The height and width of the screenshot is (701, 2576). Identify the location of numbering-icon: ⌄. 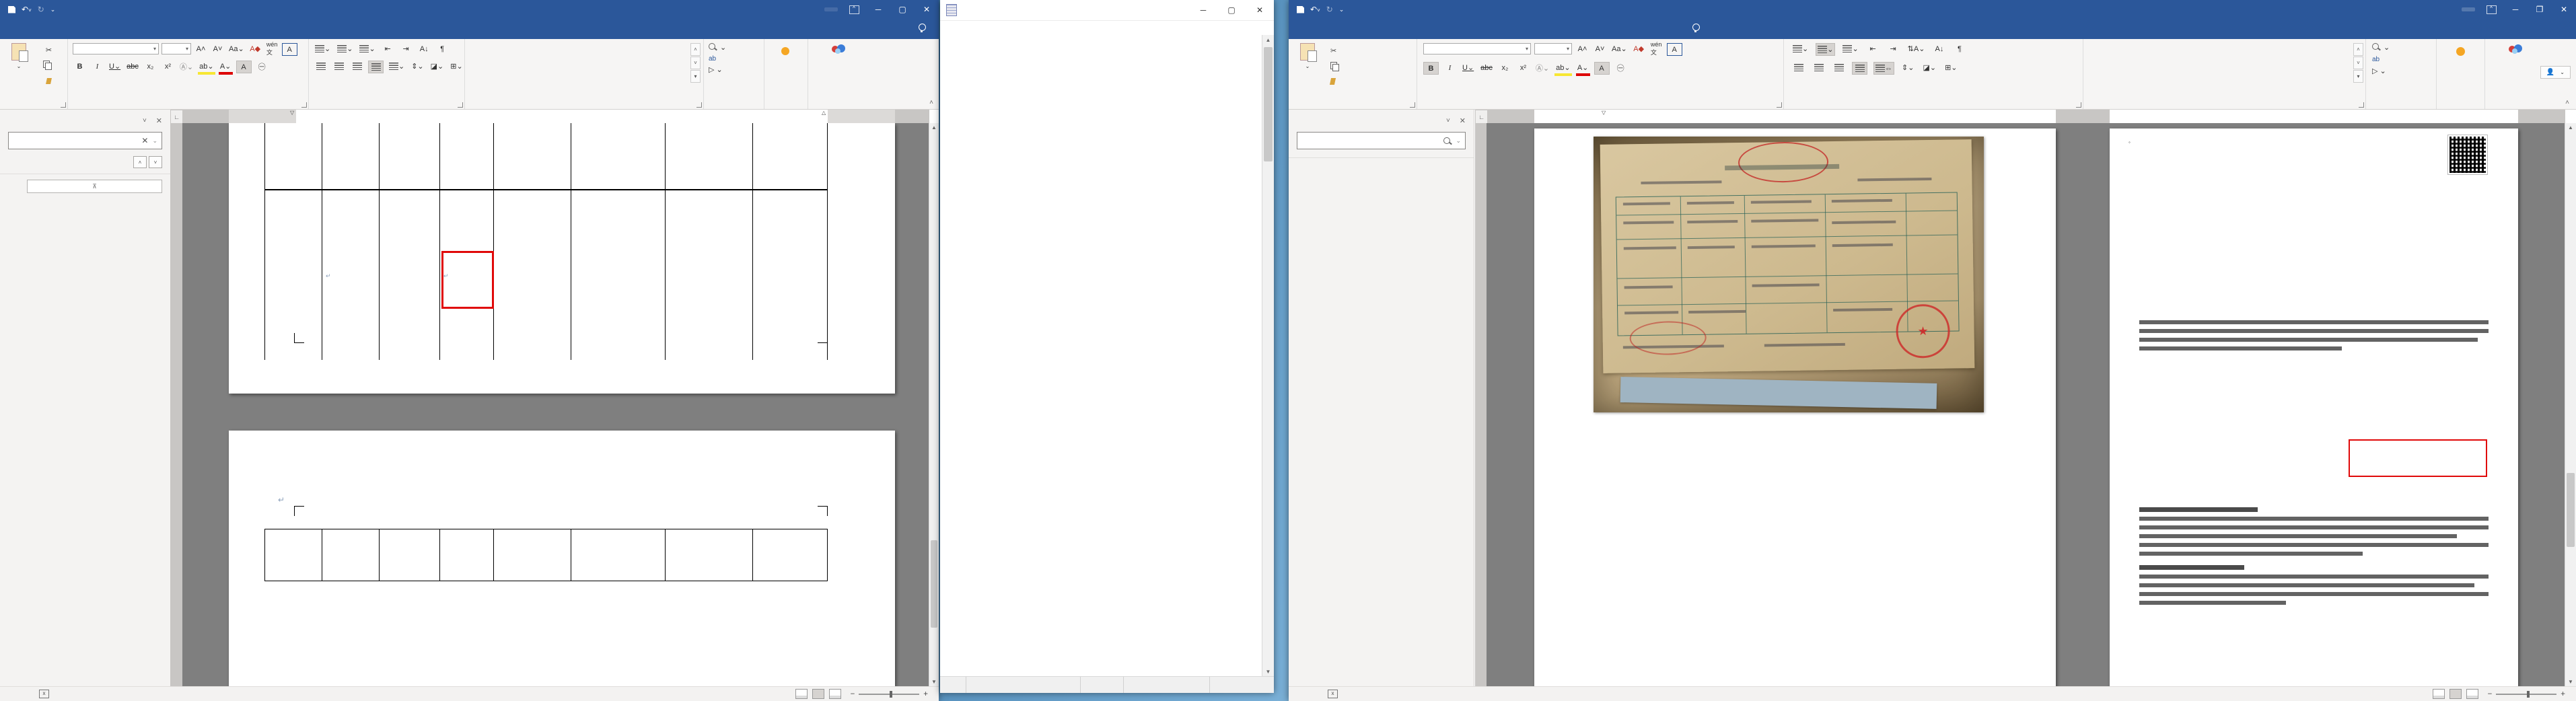
(1826, 49).